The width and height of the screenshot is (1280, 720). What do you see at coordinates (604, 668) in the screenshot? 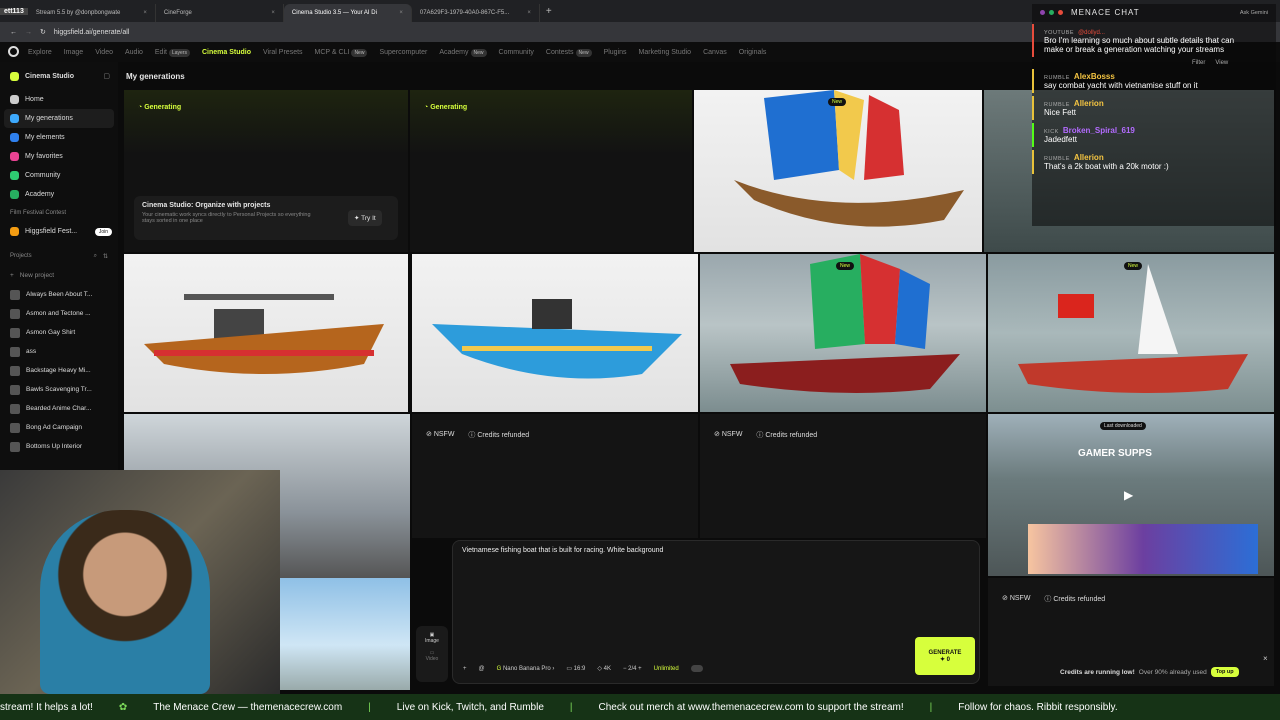
I see `resolution-selector: ◇ 4K` at bounding box center [604, 668].